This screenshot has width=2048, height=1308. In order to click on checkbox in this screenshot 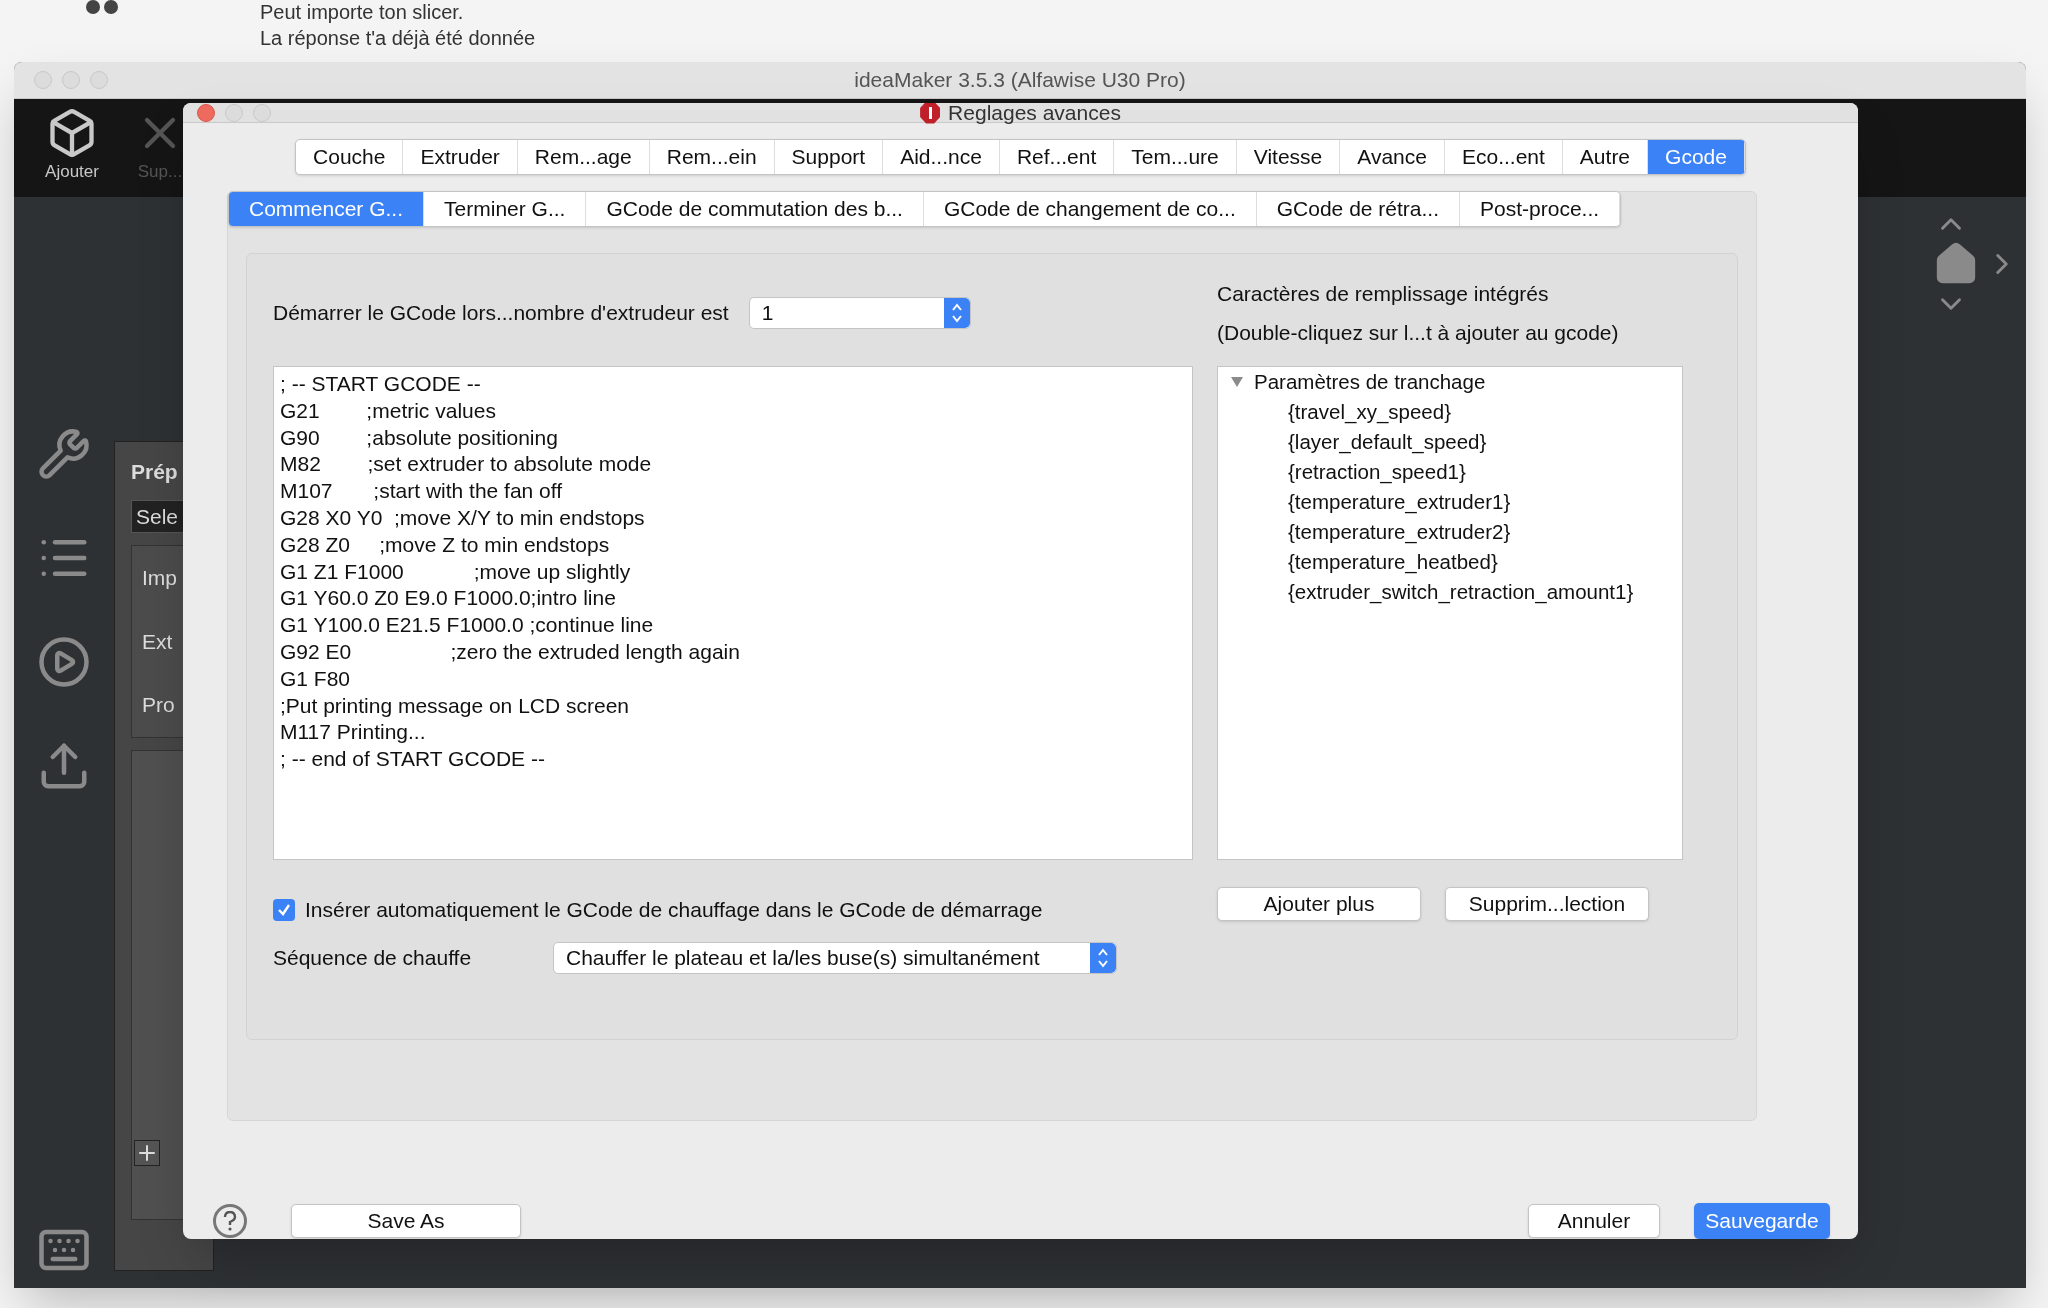, I will do `click(284, 909)`.